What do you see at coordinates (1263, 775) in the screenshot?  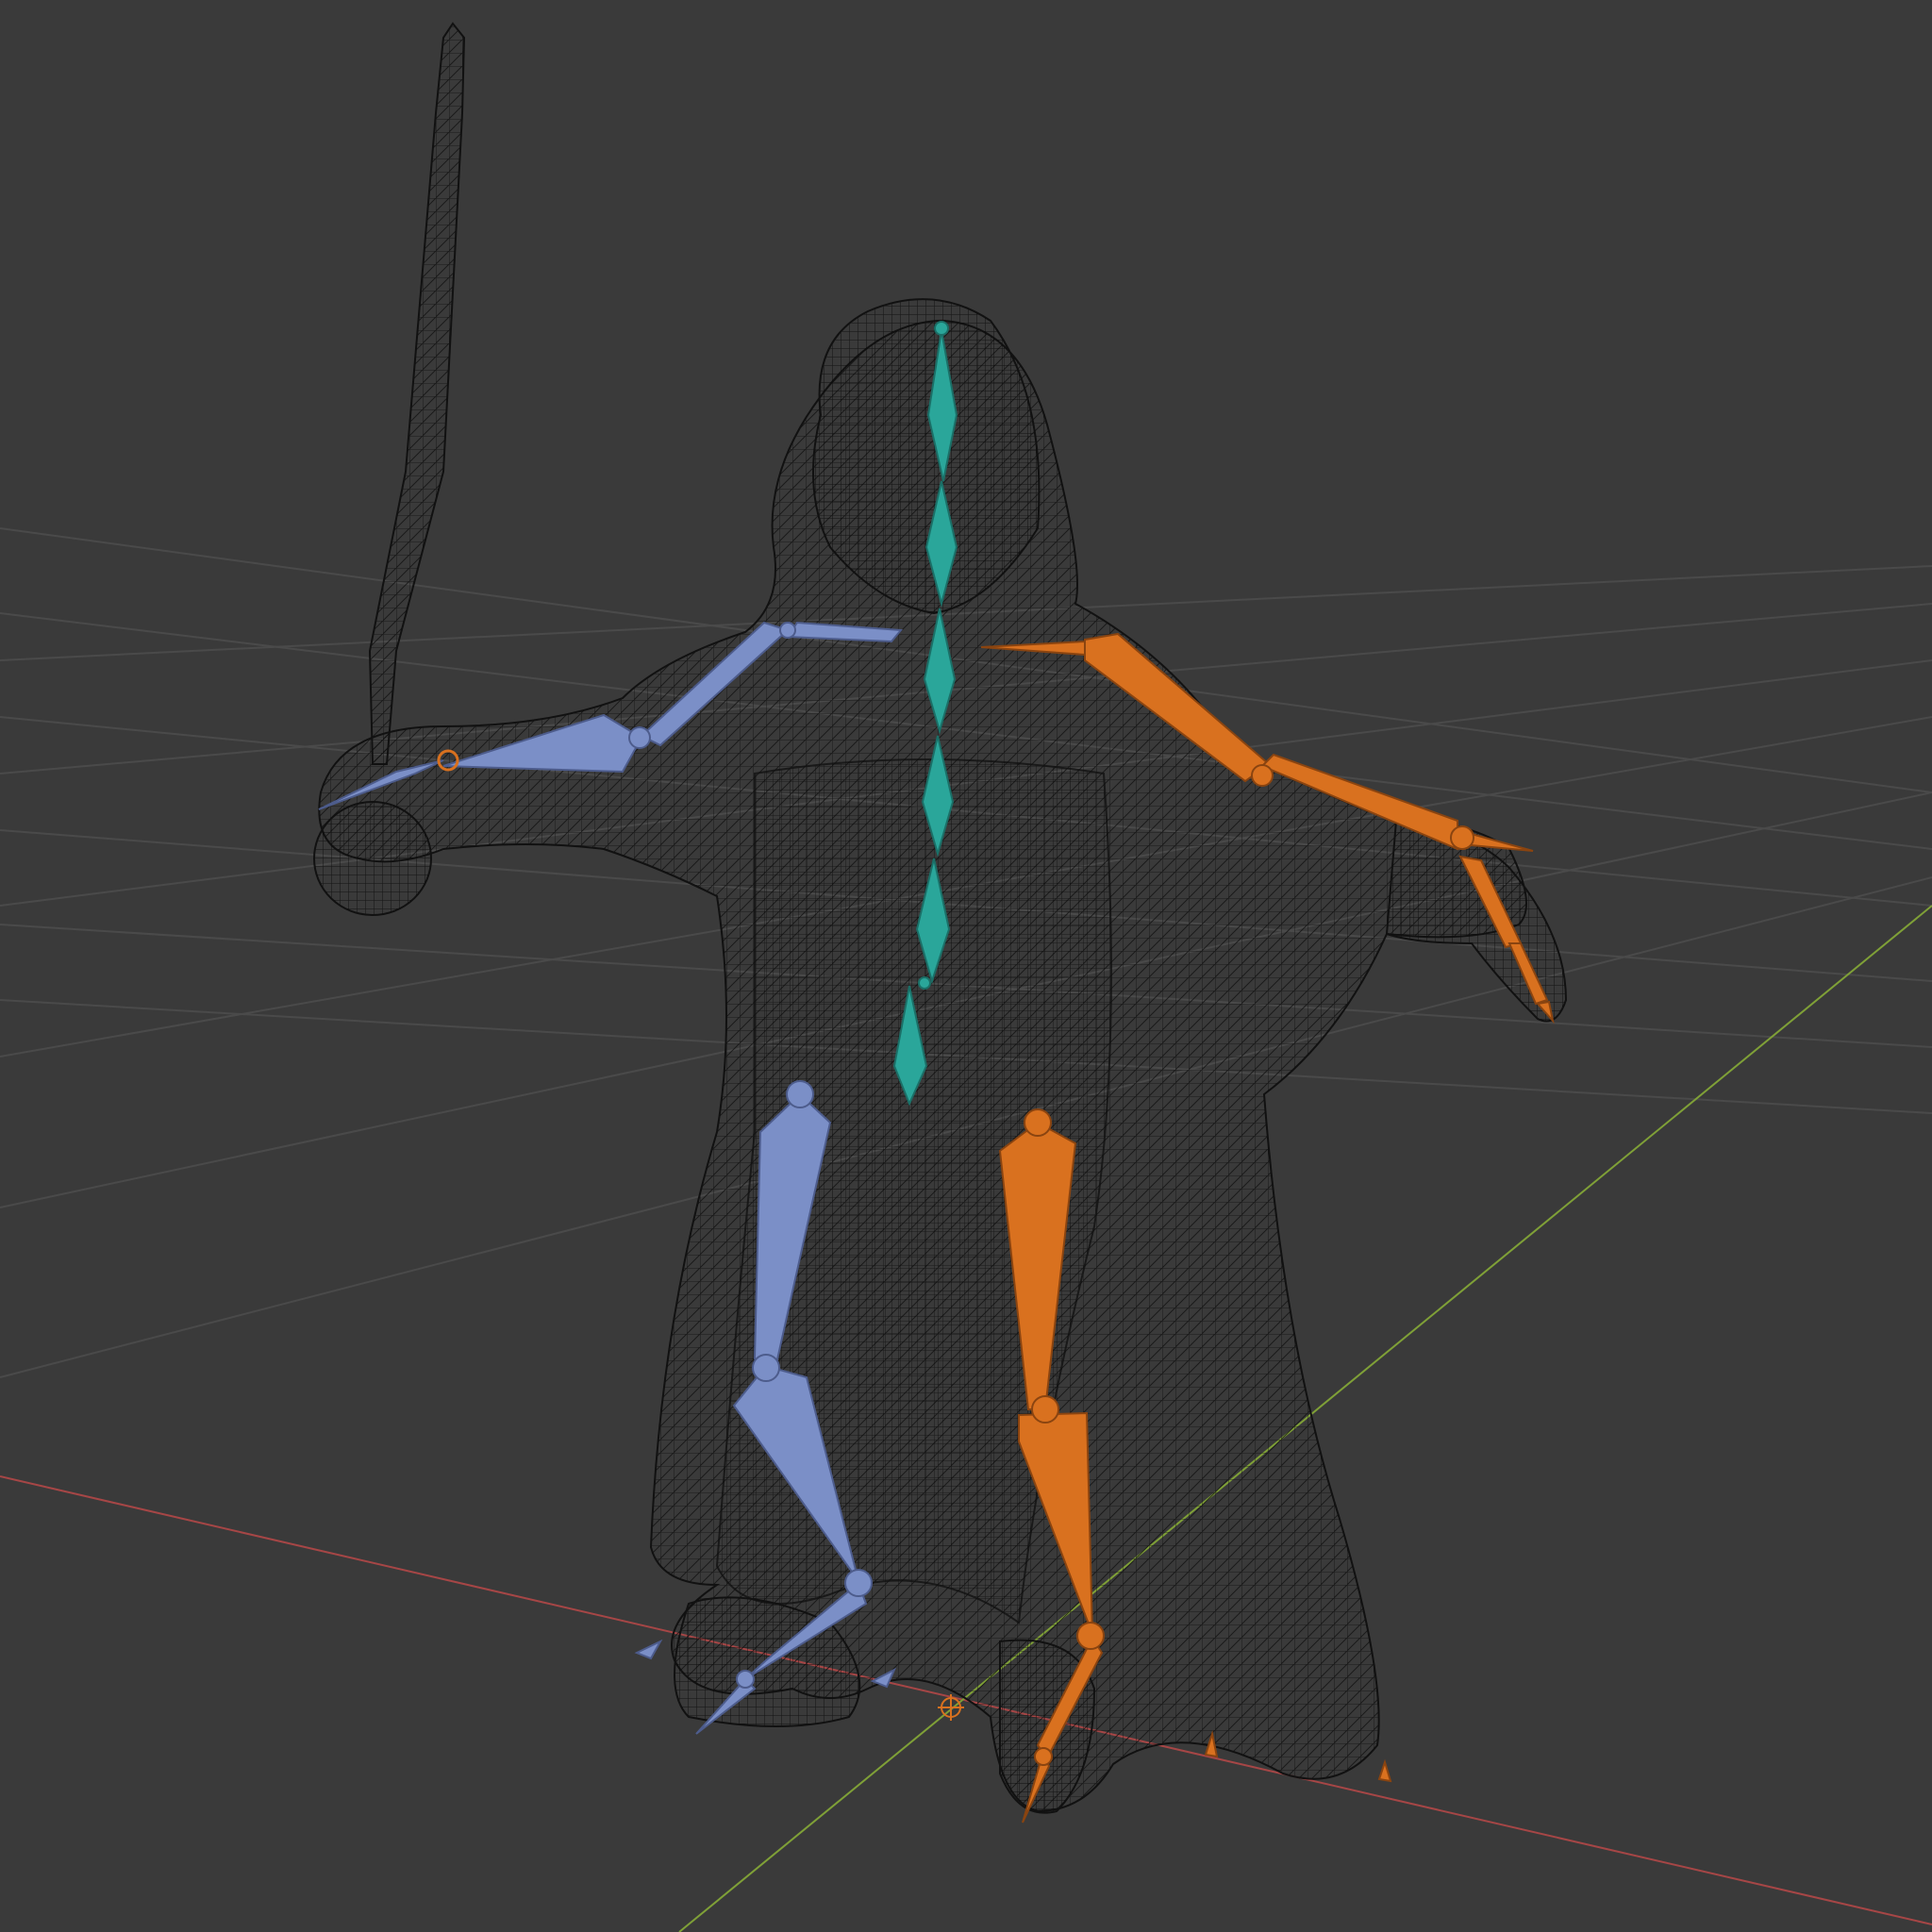 I see `bone-joint-elbow-right` at bounding box center [1263, 775].